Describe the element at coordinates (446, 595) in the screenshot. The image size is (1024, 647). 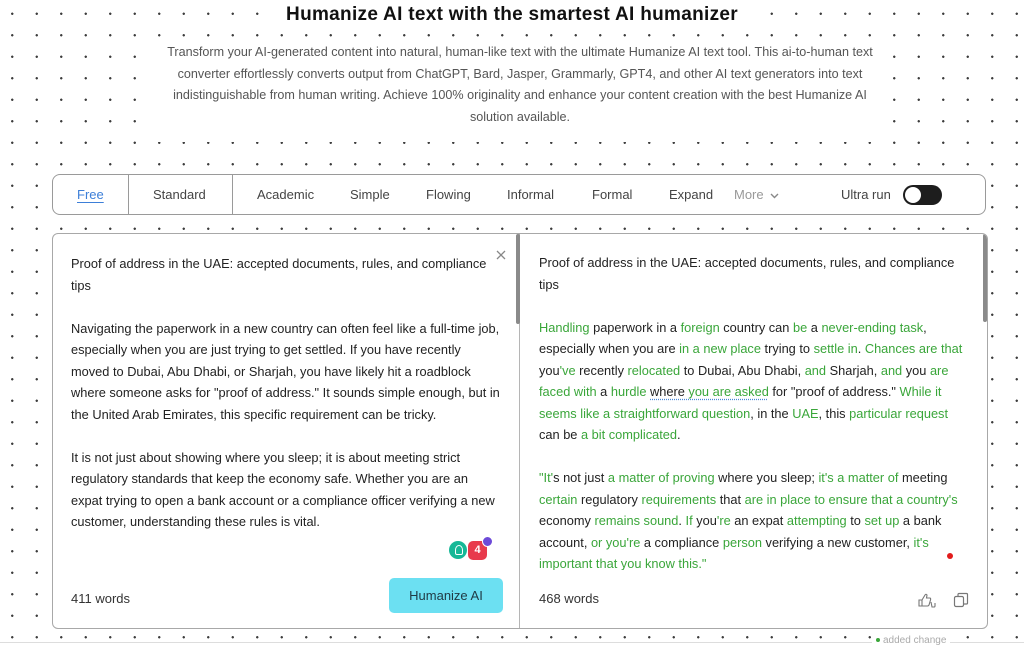
I see `humanize-button: Humanize AI` at that location.